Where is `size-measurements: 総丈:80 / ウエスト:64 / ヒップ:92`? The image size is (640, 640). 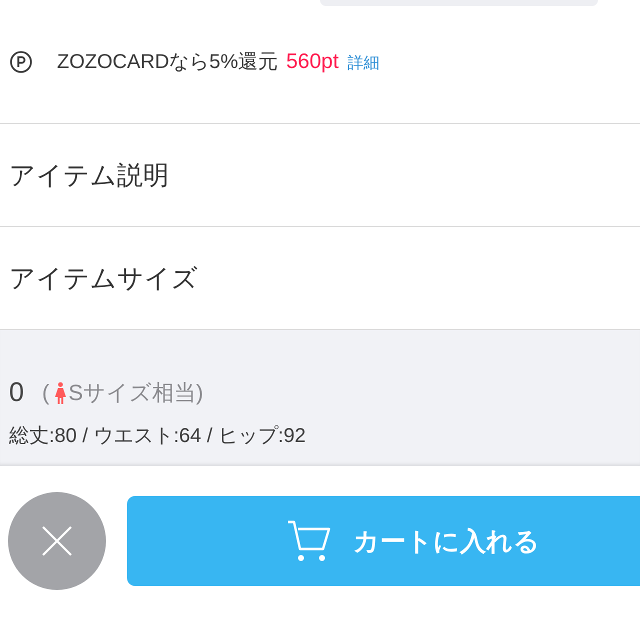
size-measurements: 総丈:80 / ウエスト:64 / ヒップ:92 is located at coordinates (157, 436).